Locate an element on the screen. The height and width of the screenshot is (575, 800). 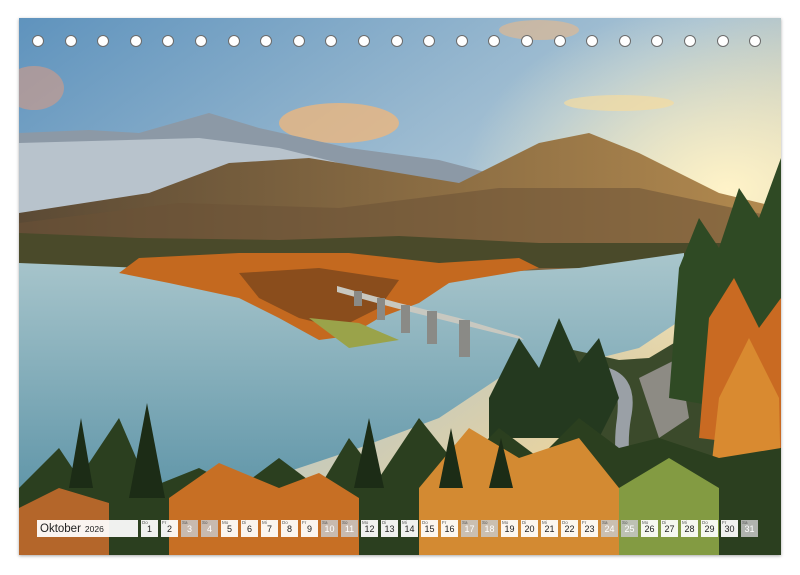
day-number: 9 is located at coordinates (309, 529).